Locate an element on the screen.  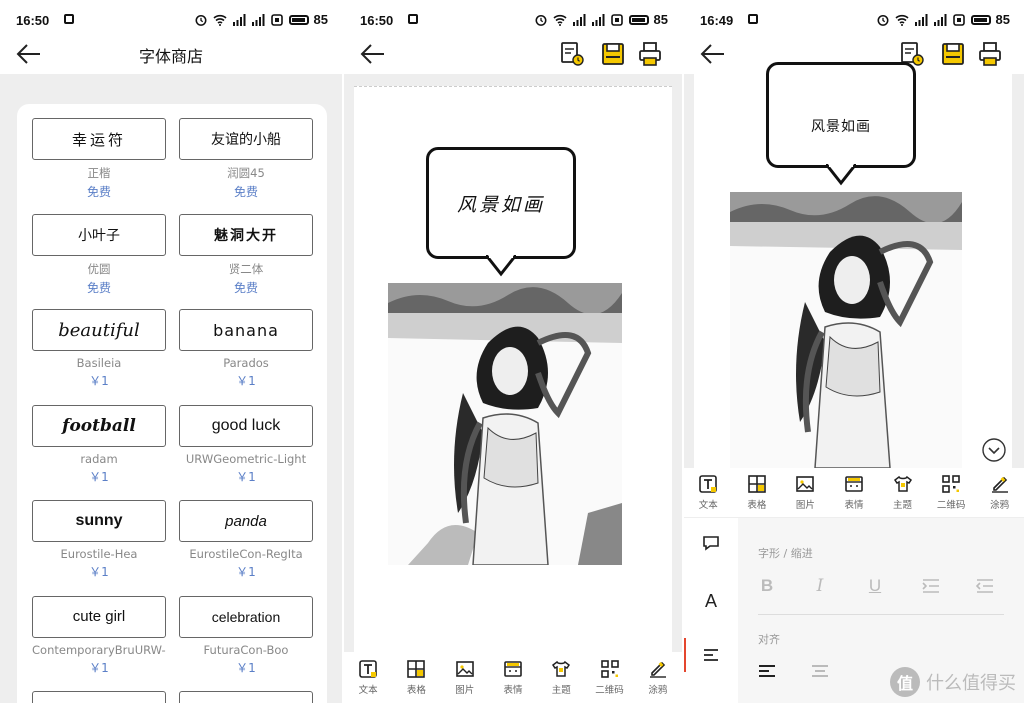
align-left-icon is located at coordinates (711, 655).